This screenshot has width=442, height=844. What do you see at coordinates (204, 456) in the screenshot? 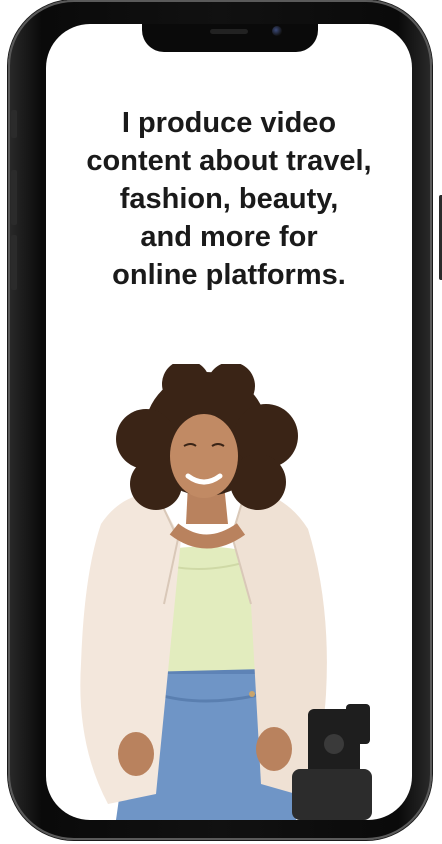
I see `face` at bounding box center [204, 456].